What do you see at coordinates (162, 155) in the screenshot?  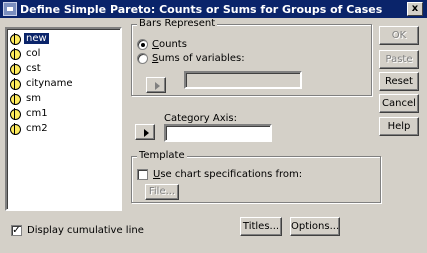 I see `template-legend: Template` at bounding box center [162, 155].